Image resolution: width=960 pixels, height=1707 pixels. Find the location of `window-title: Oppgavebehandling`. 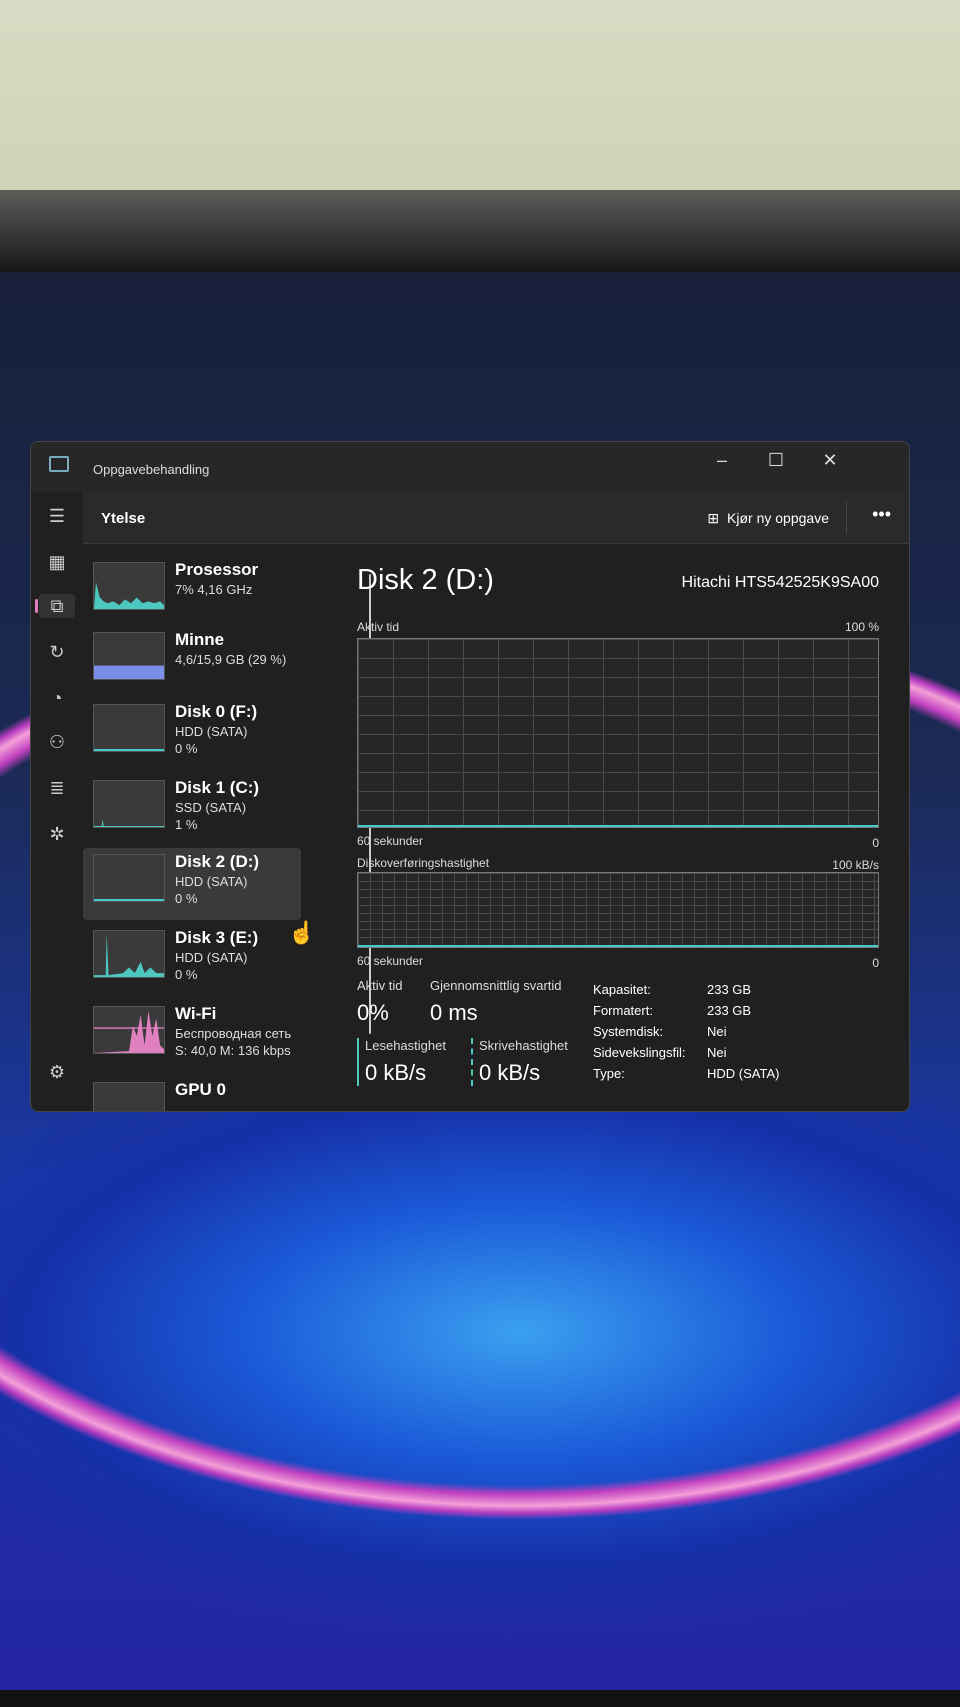

window-title: Oppgavebehandling is located at coordinates (151, 469).